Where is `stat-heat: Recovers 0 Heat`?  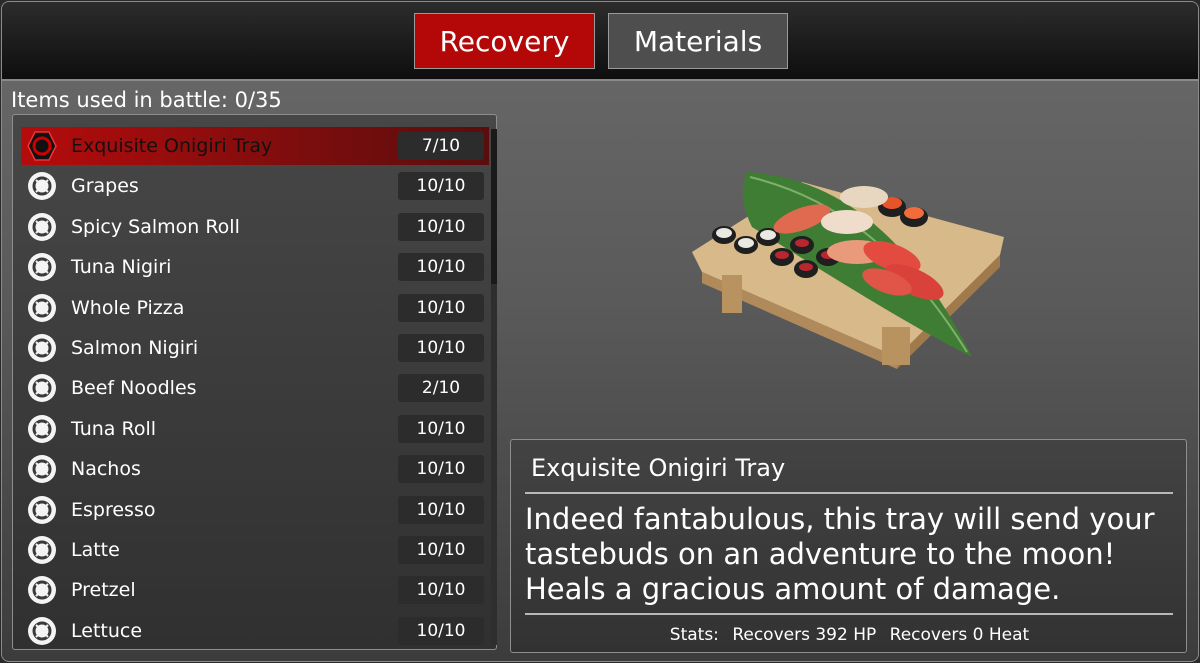
stat-heat: Recovers 0 Heat is located at coordinates (959, 635).